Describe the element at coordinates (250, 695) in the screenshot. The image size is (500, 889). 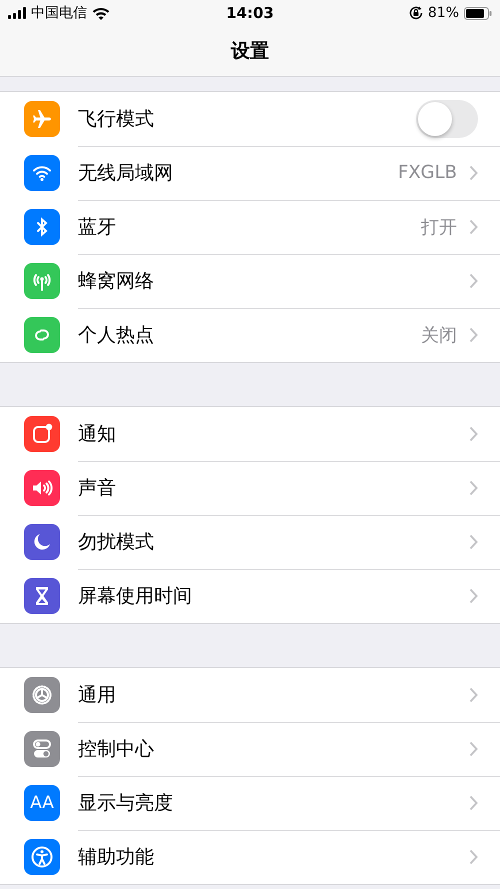
I see `settings-row: 通用` at that location.